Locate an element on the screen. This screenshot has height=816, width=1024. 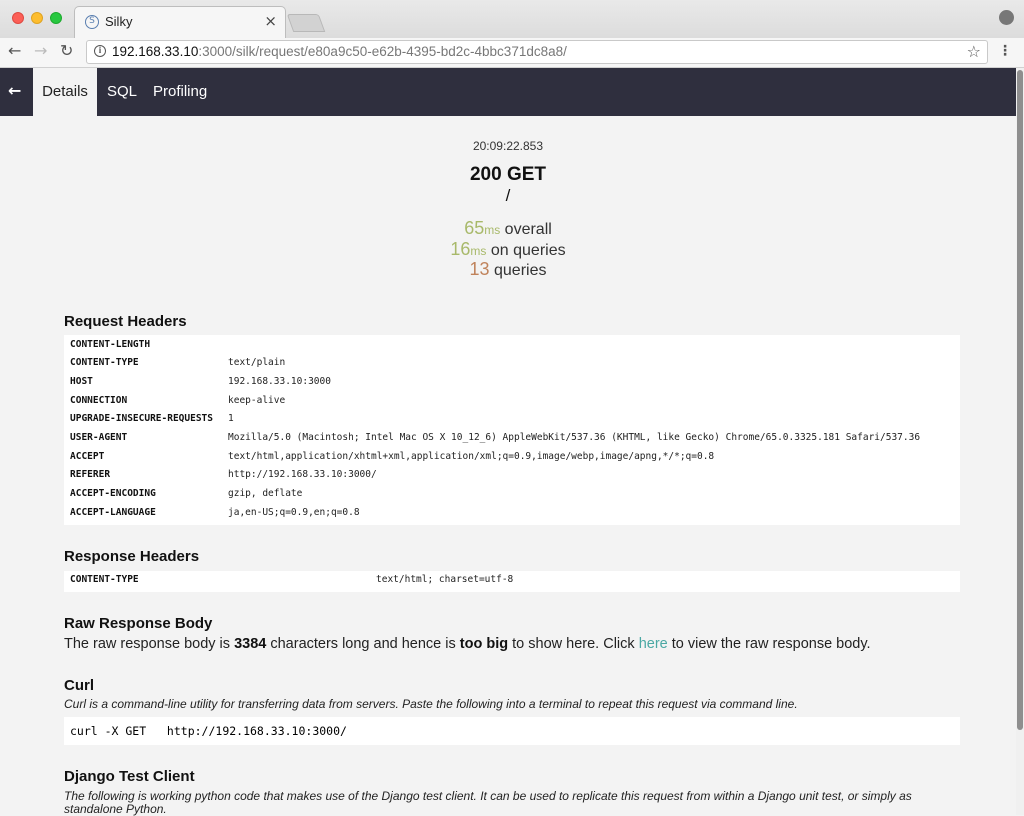
browser-back-icon: ← is located at coordinates (14, 50).